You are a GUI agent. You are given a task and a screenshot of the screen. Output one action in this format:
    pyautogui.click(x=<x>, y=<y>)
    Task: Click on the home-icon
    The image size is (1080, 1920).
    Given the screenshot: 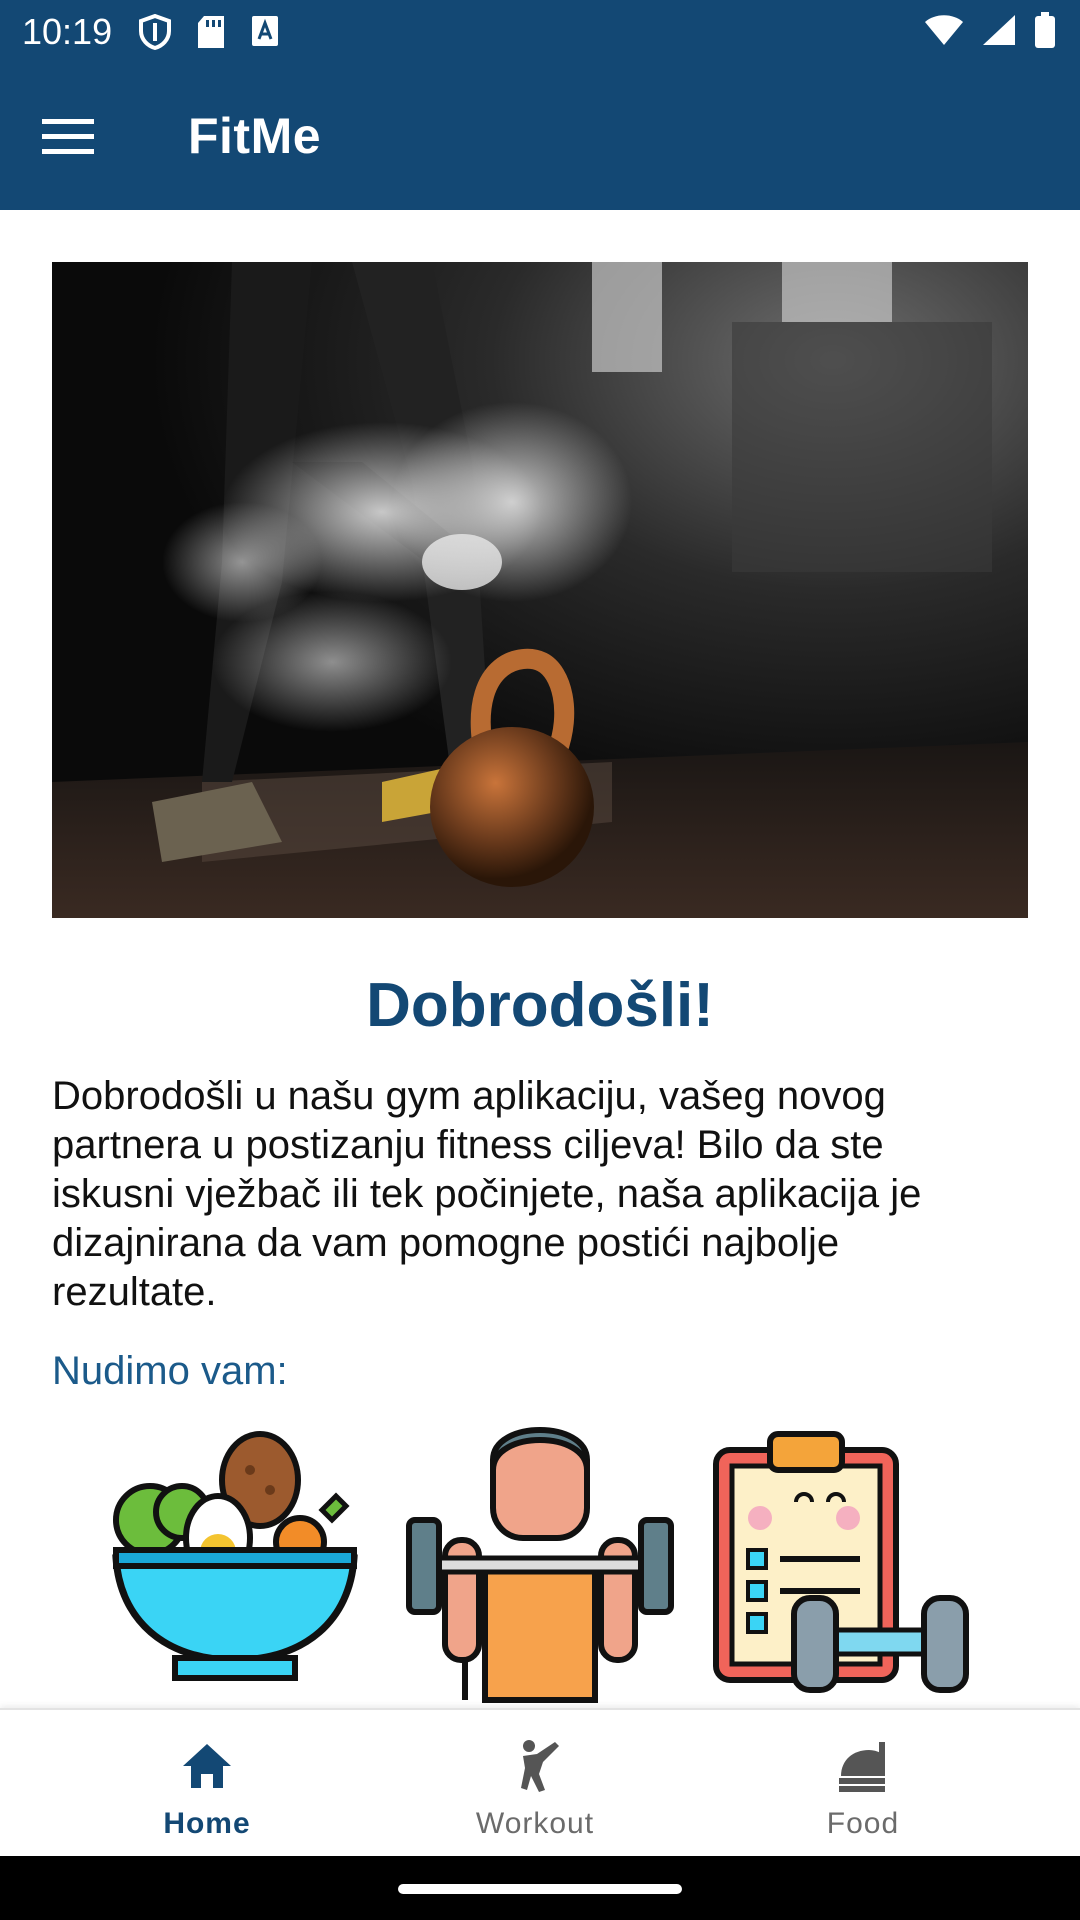 What is the action you would take?
    pyautogui.click(x=207, y=1766)
    